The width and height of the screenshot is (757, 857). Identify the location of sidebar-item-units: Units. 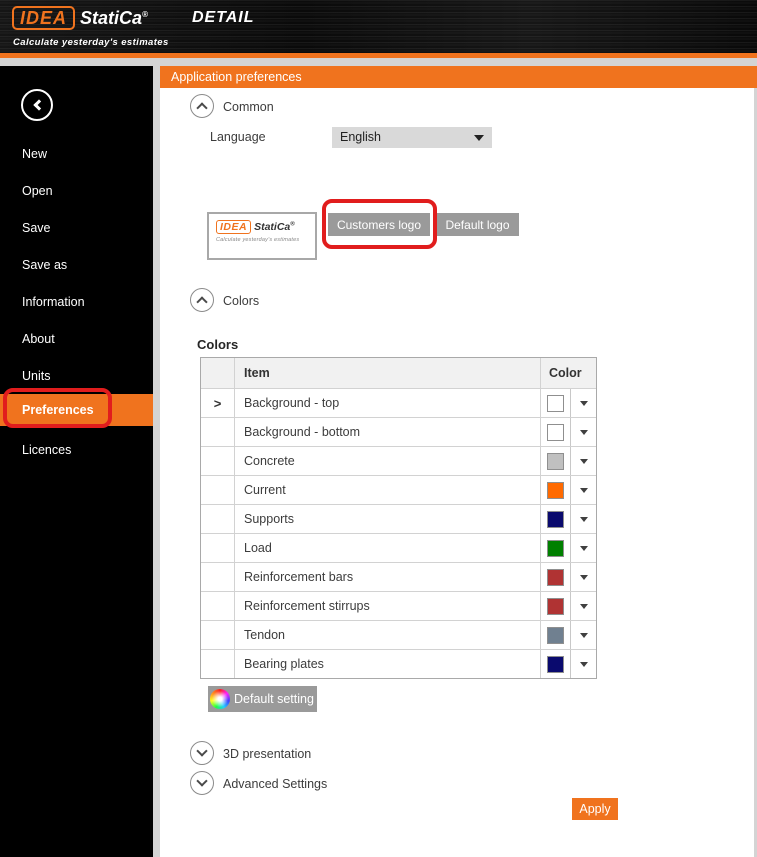
(76, 376).